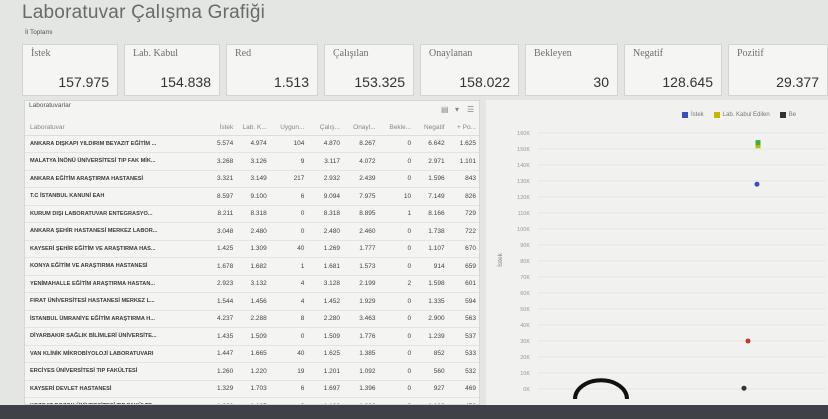  I want to click on y-tick-label: 160K, so click(523, 134).